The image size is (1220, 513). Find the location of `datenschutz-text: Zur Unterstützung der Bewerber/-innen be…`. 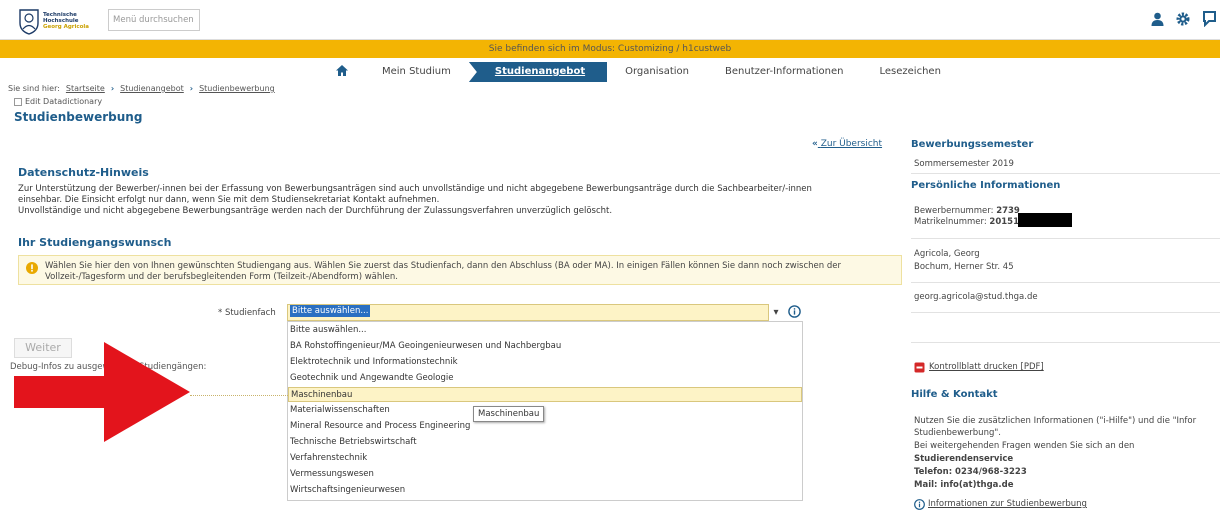

datenschutz-text: Zur Unterstützung der Bewerber/-innen be… is located at coordinates (458, 200).